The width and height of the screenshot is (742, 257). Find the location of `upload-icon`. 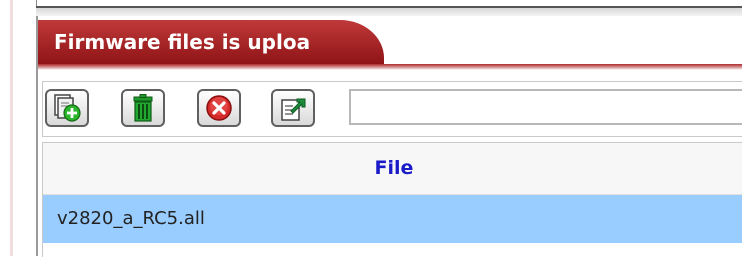

upload-icon is located at coordinates (293, 109).